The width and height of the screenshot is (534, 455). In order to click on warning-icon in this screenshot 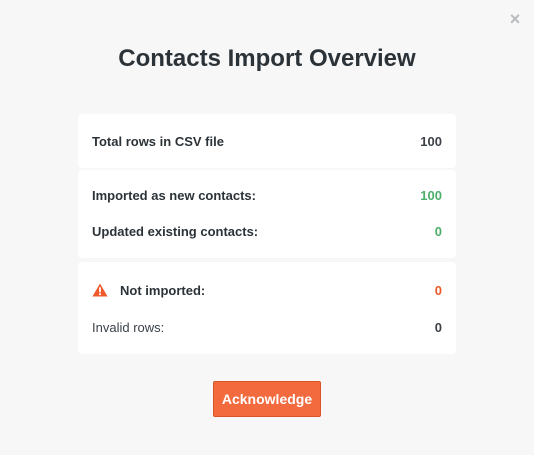, I will do `click(100, 290)`.